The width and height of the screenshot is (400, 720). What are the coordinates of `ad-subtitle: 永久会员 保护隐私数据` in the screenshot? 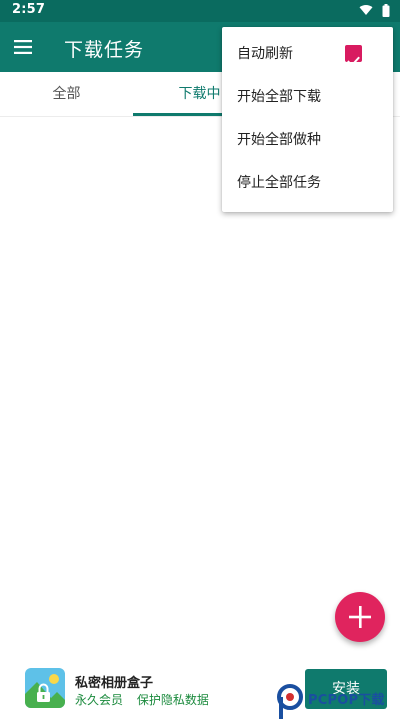 It's located at (147, 699).